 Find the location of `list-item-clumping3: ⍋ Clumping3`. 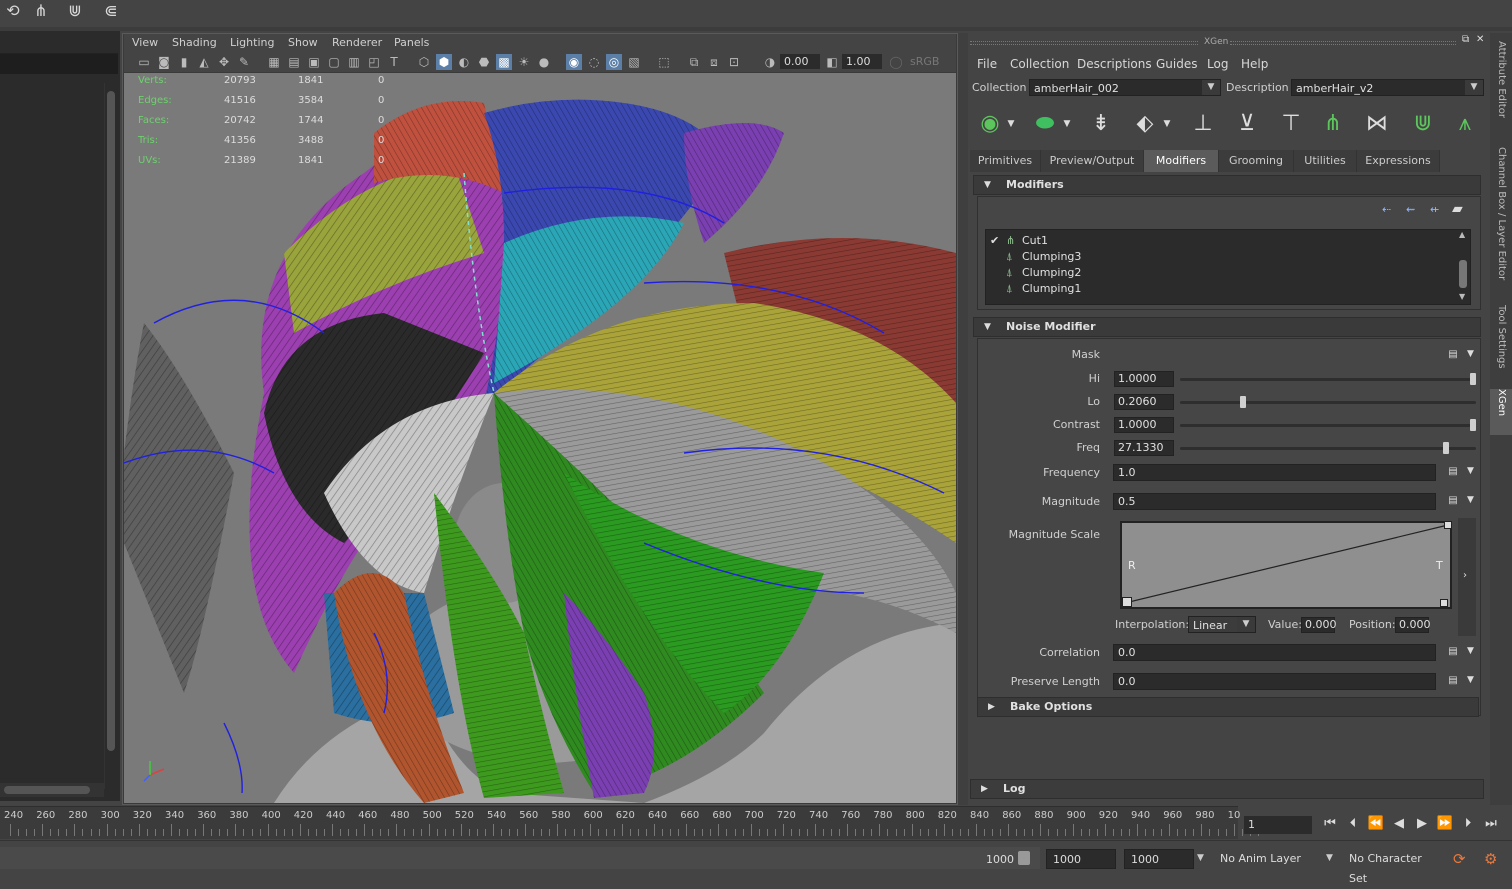

list-item-clumping3: ⍋ Clumping3 is located at coordinates (1221, 257).